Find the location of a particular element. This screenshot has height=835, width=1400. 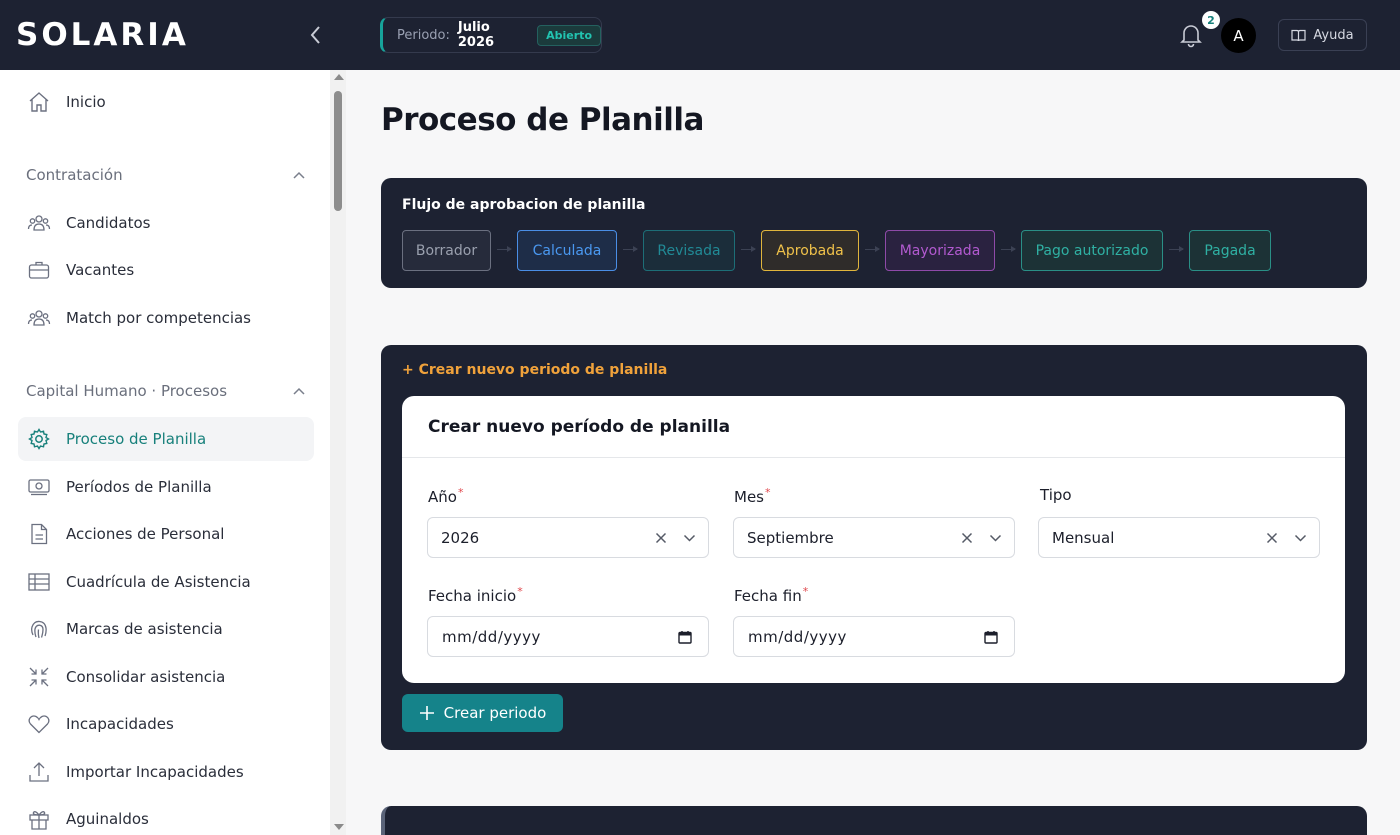

period-label: Periodo: is located at coordinates (423, 35).